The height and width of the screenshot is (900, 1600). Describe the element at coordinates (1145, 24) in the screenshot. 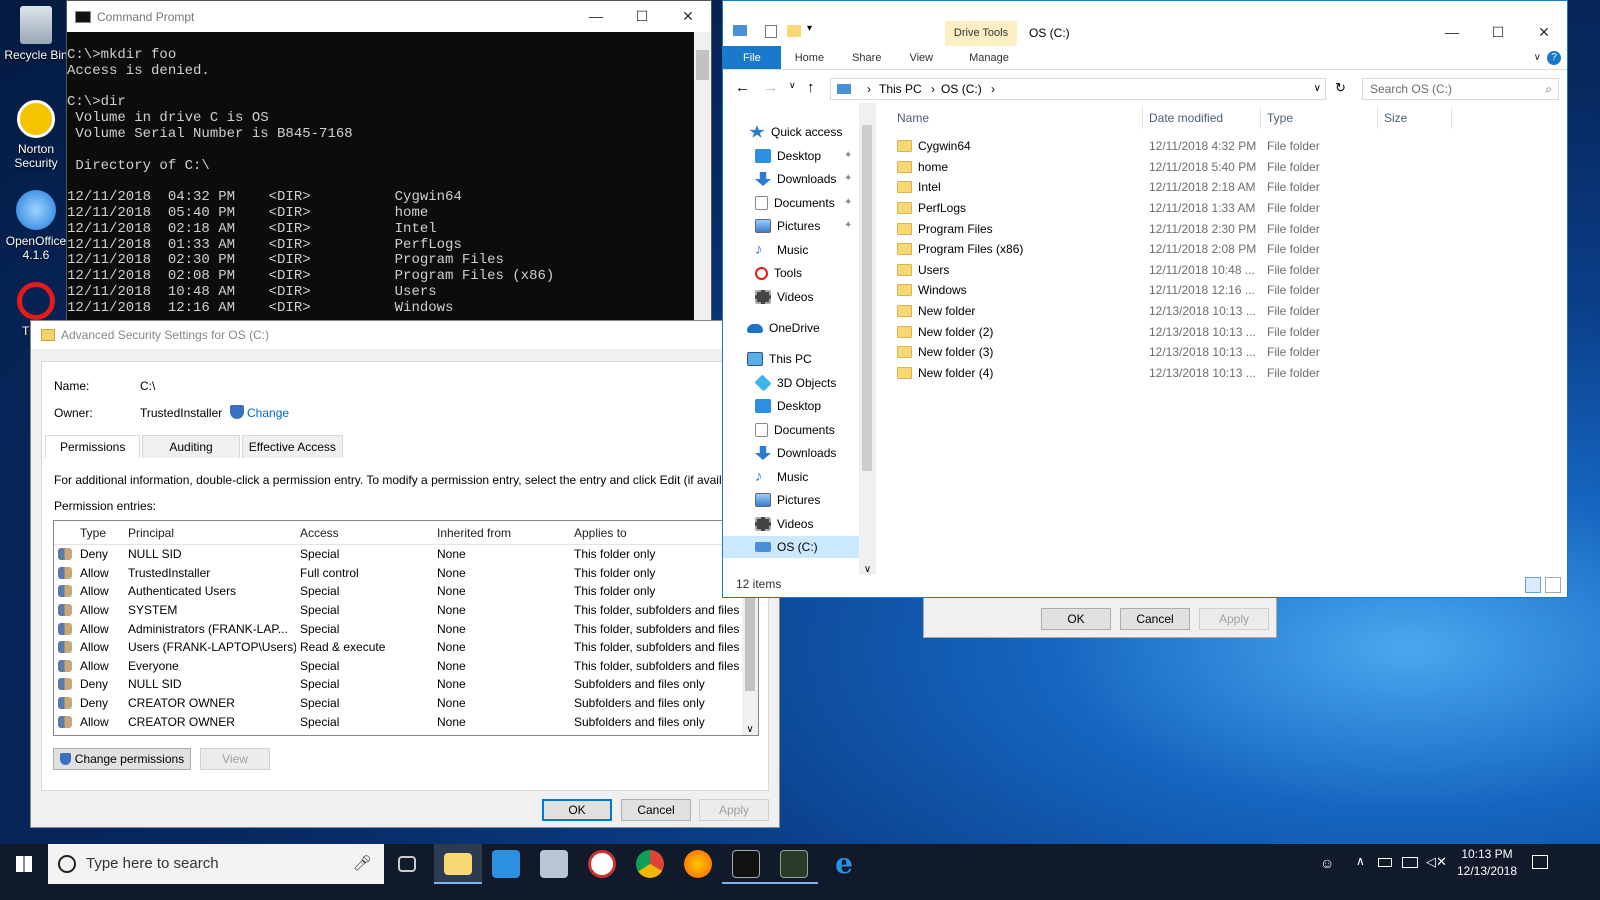

I see `explorer-title-bar: ▾ Drive Tools OS (C:) — ☐ ✕` at that location.